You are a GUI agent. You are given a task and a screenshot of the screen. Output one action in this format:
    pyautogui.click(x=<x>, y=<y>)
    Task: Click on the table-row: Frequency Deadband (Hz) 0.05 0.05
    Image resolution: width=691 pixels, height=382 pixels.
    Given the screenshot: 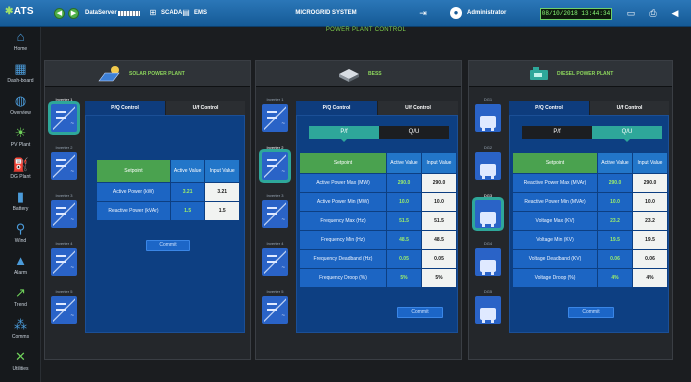 What is the action you would take?
    pyautogui.click(x=378, y=259)
    